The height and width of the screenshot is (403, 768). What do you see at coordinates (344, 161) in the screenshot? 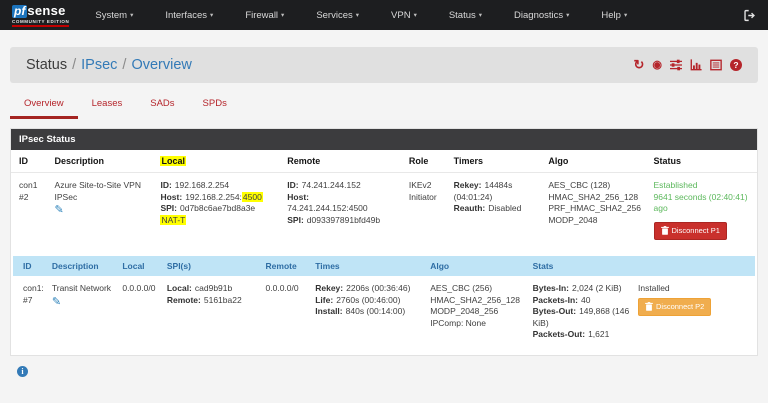
I see `col-remote: Remote` at bounding box center [344, 161].